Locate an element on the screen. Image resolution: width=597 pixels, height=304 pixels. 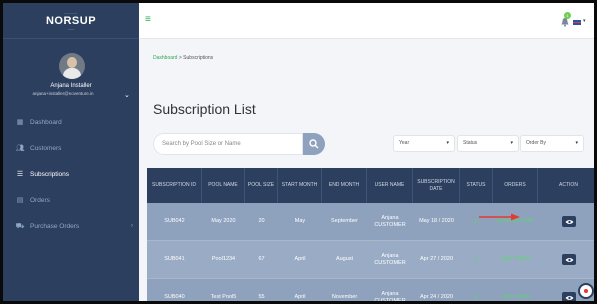
top-bar: ≡ 1 ▾ is located at coordinates (366, 21).